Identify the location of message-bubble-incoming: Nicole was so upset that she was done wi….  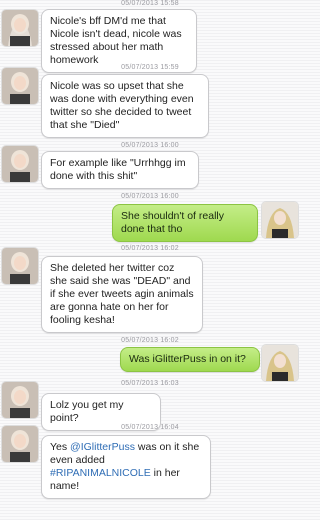
(125, 106).